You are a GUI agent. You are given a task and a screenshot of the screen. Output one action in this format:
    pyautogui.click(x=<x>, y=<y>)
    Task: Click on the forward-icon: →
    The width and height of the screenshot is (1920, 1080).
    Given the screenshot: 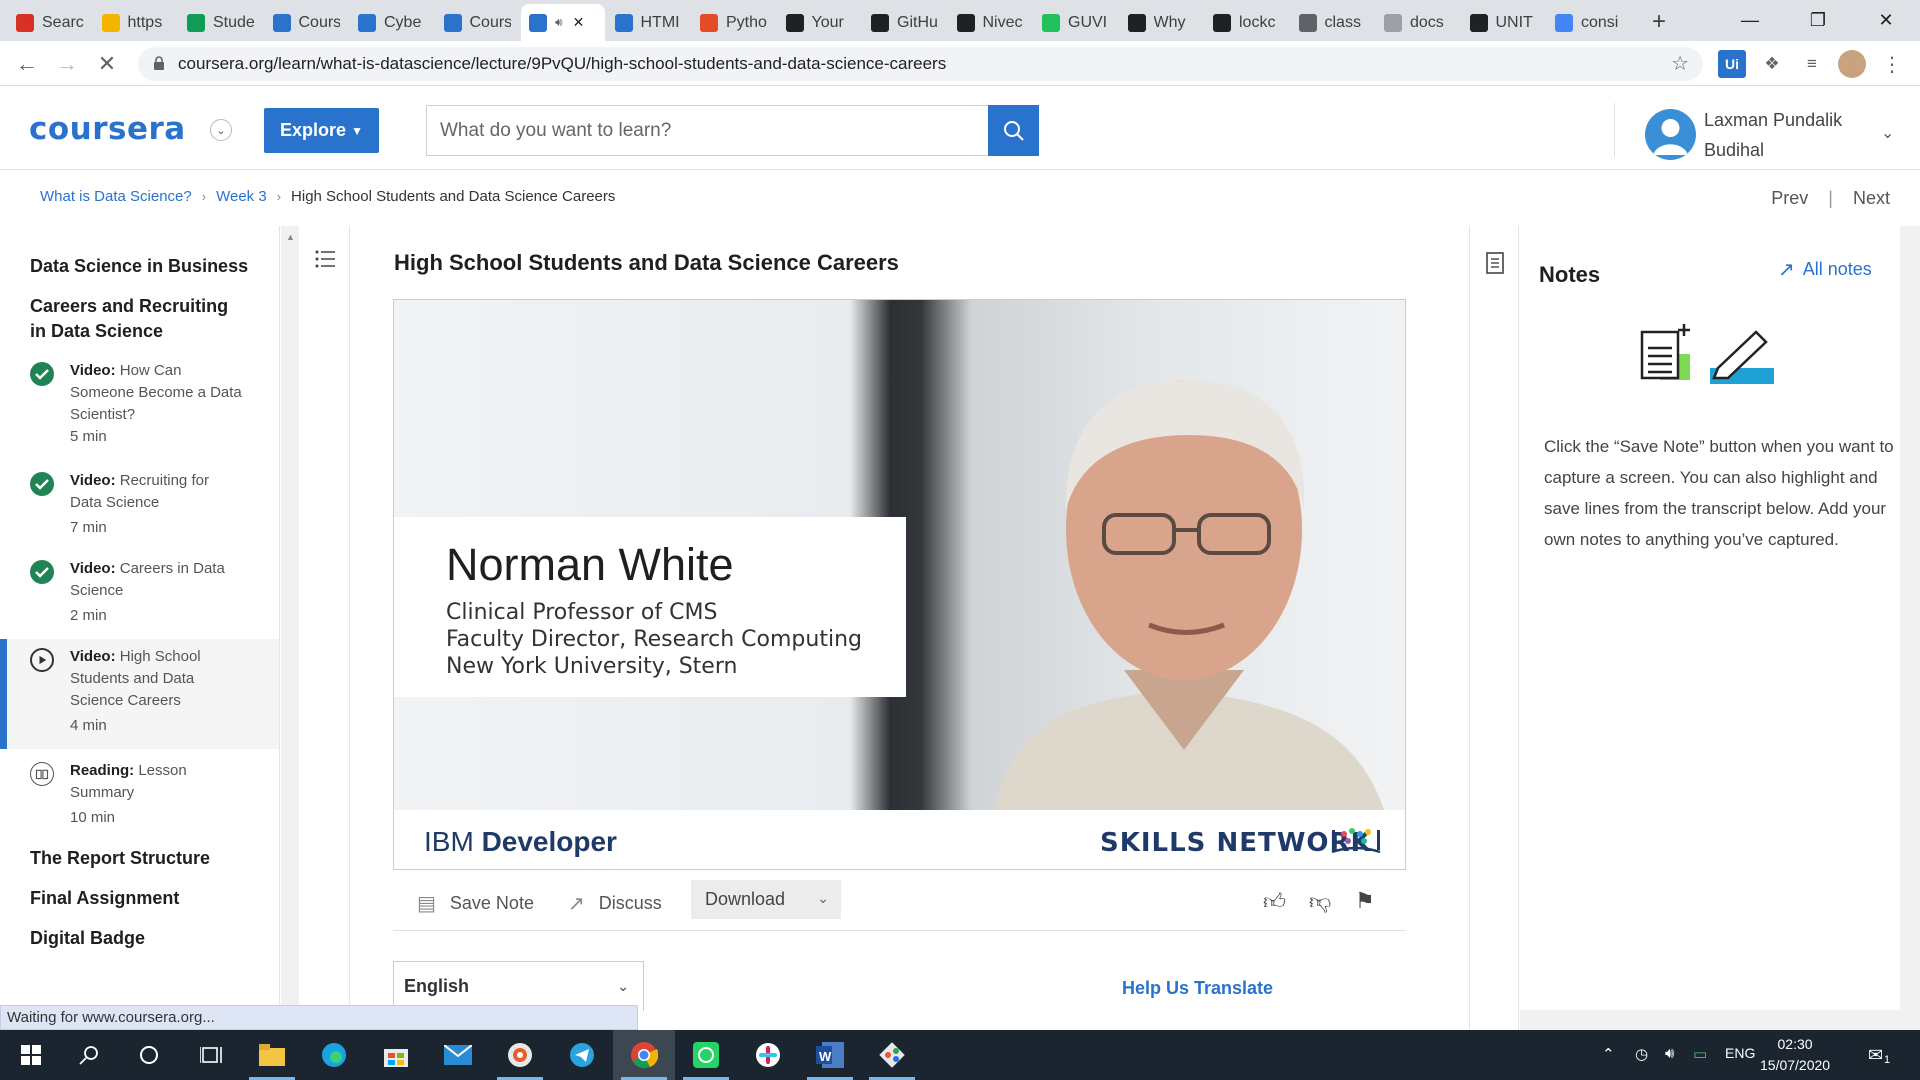 What is the action you would take?
    pyautogui.click(x=67, y=64)
    